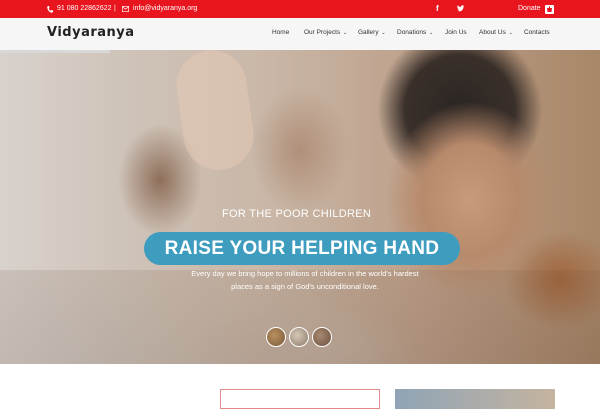 The height and width of the screenshot is (409, 600). I want to click on hero-title: RAISE YOUR HELPING HAND, so click(302, 248).